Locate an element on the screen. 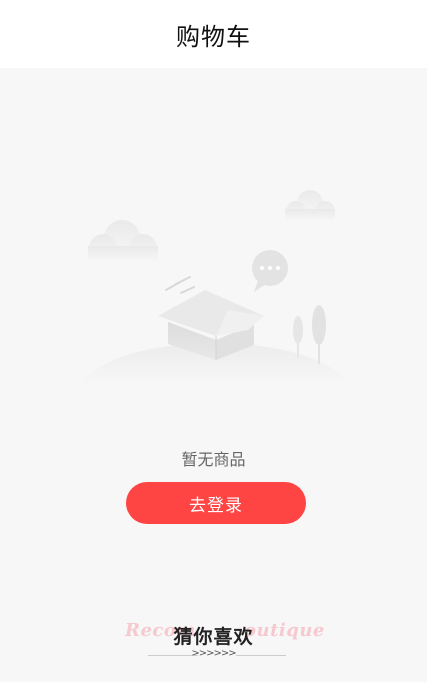 This screenshot has width=427, height=682. recommend-section-header: Recom outique 猜你喜欢 >>>>>> is located at coordinates (213, 644).